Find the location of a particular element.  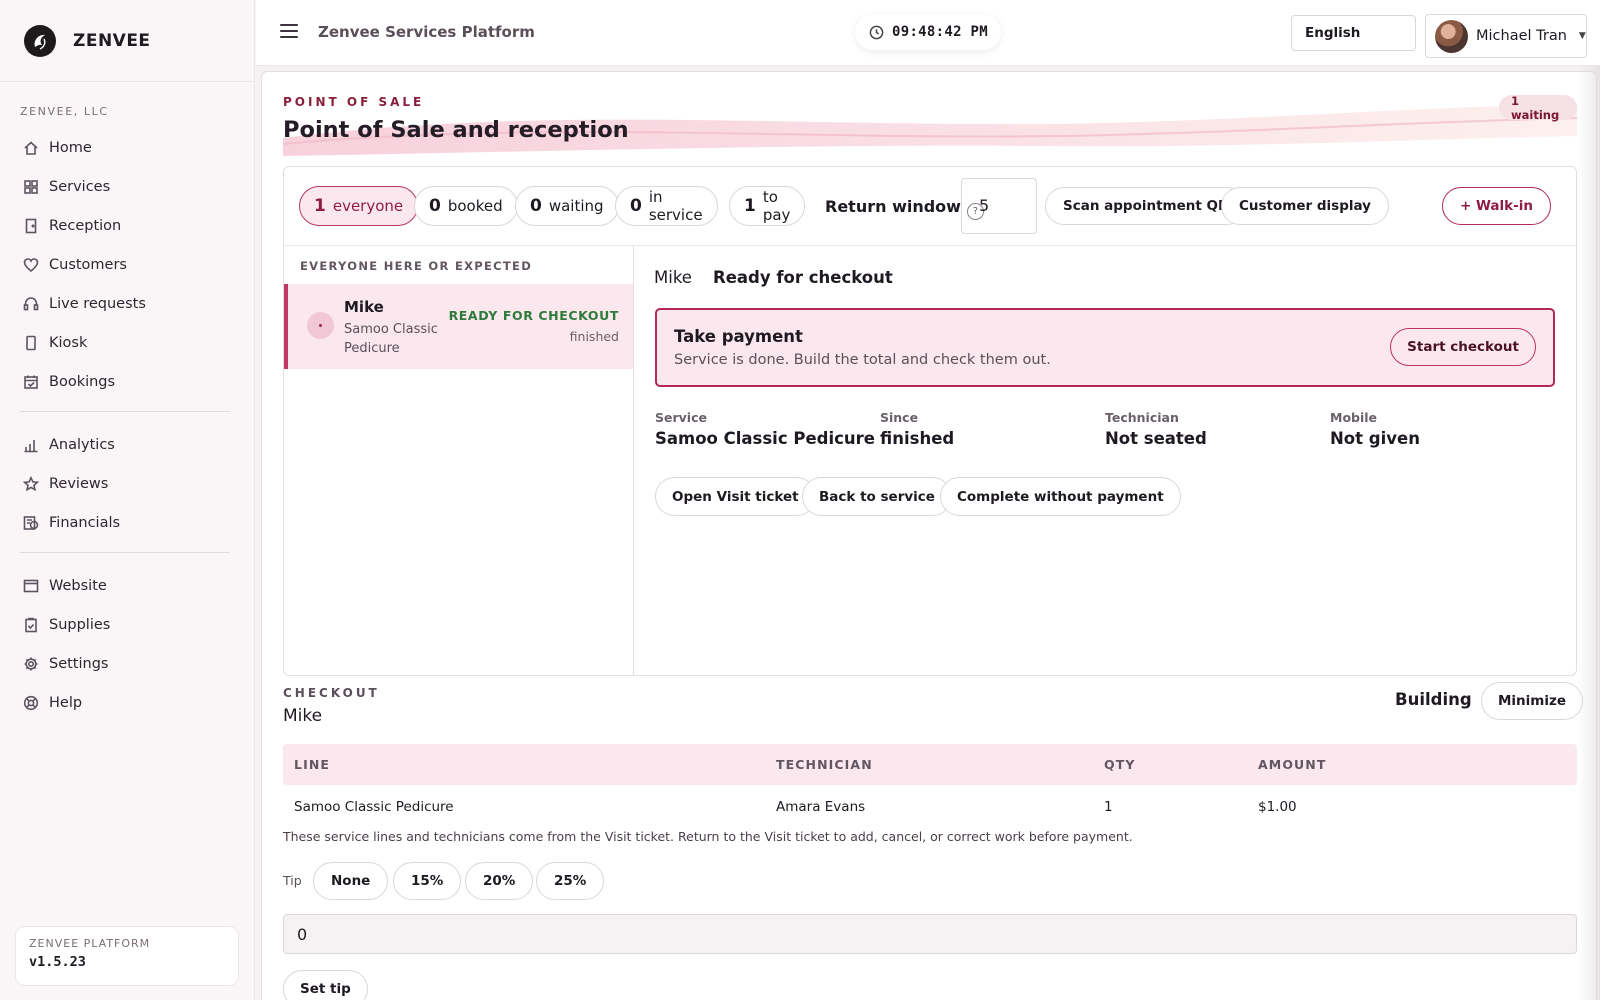

waiting-badge: 1 waiting is located at coordinates (1538, 108).